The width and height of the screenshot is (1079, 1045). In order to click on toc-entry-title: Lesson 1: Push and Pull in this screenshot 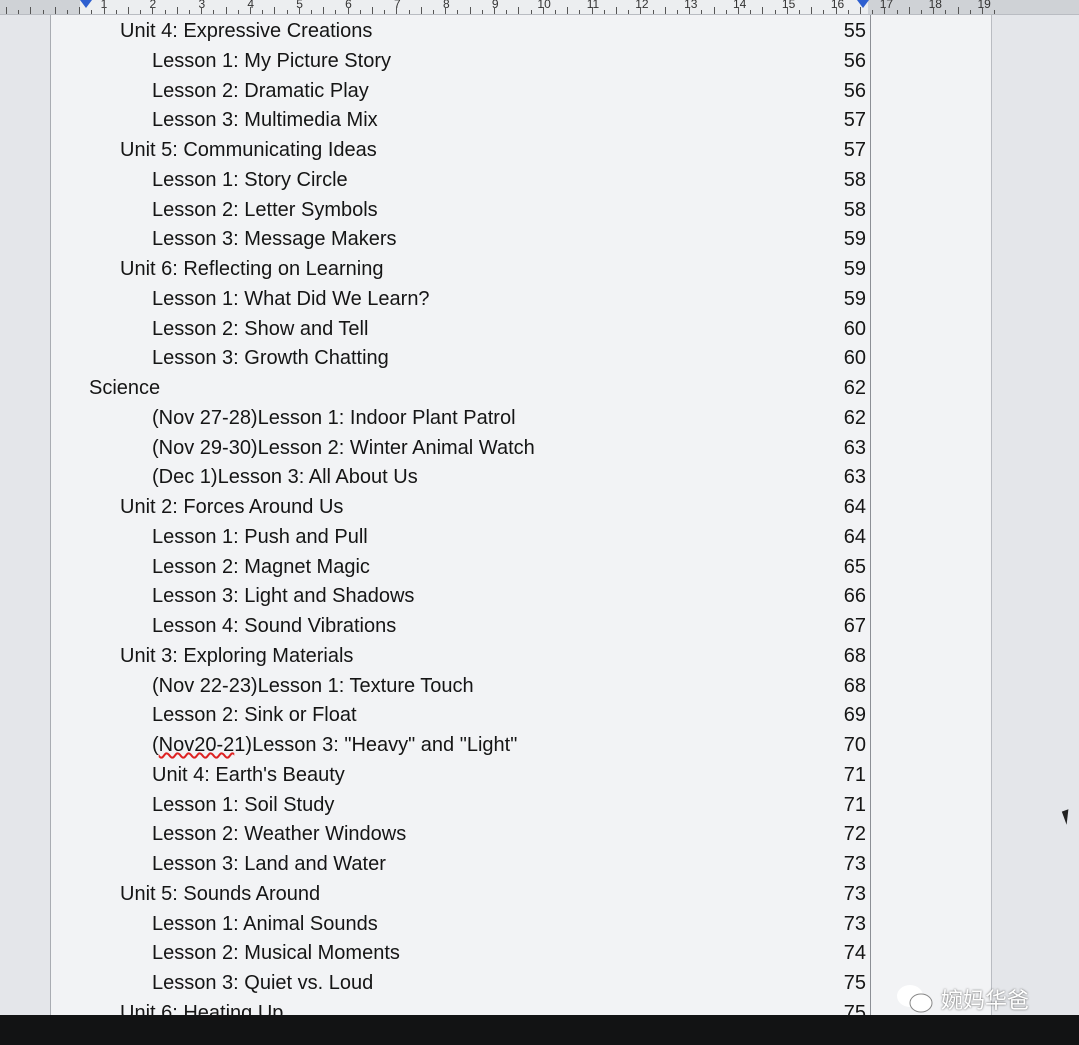, I will do `click(260, 537)`.